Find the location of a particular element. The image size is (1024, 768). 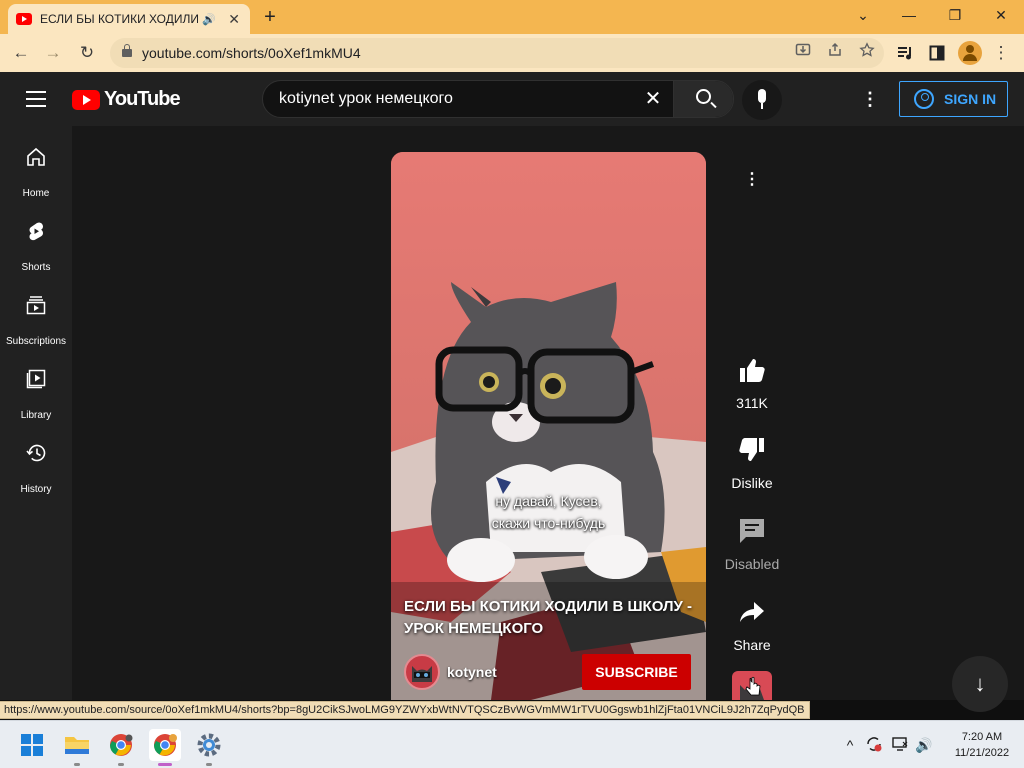

network-icon is located at coordinates (900, 745).